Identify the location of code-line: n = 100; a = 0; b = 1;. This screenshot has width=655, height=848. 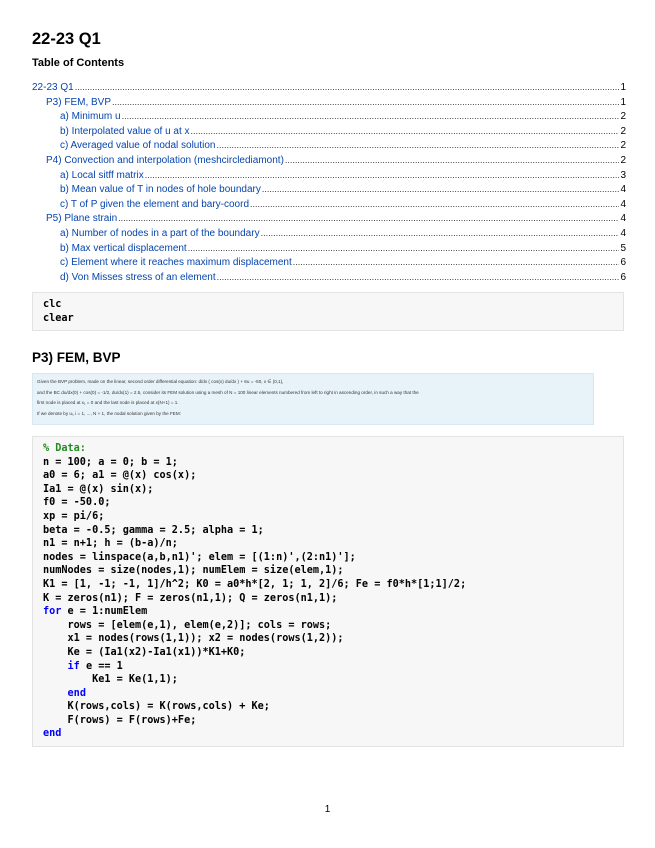
(110, 462).